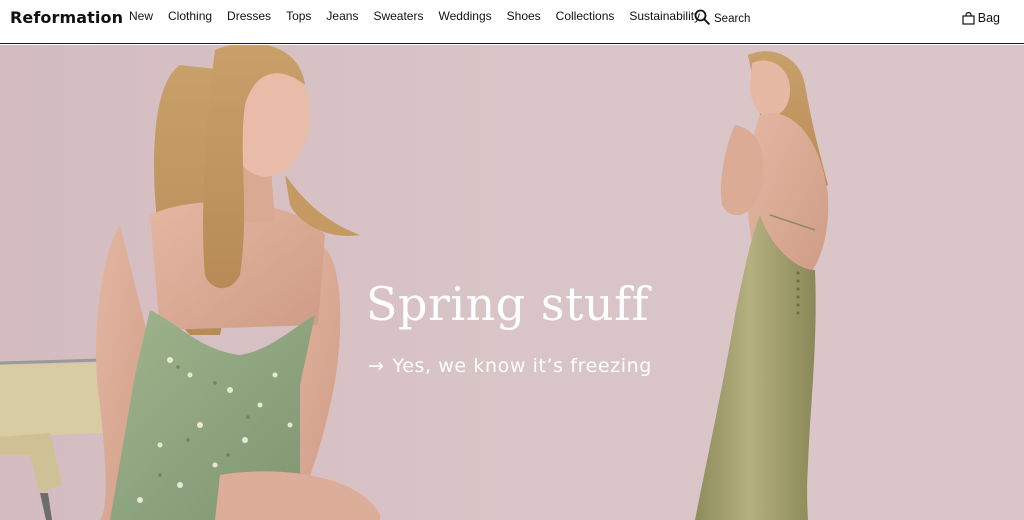  Describe the element at coordinates (298, 16) in the screenshot. I see `nav-item-tops: Tops` at that location.